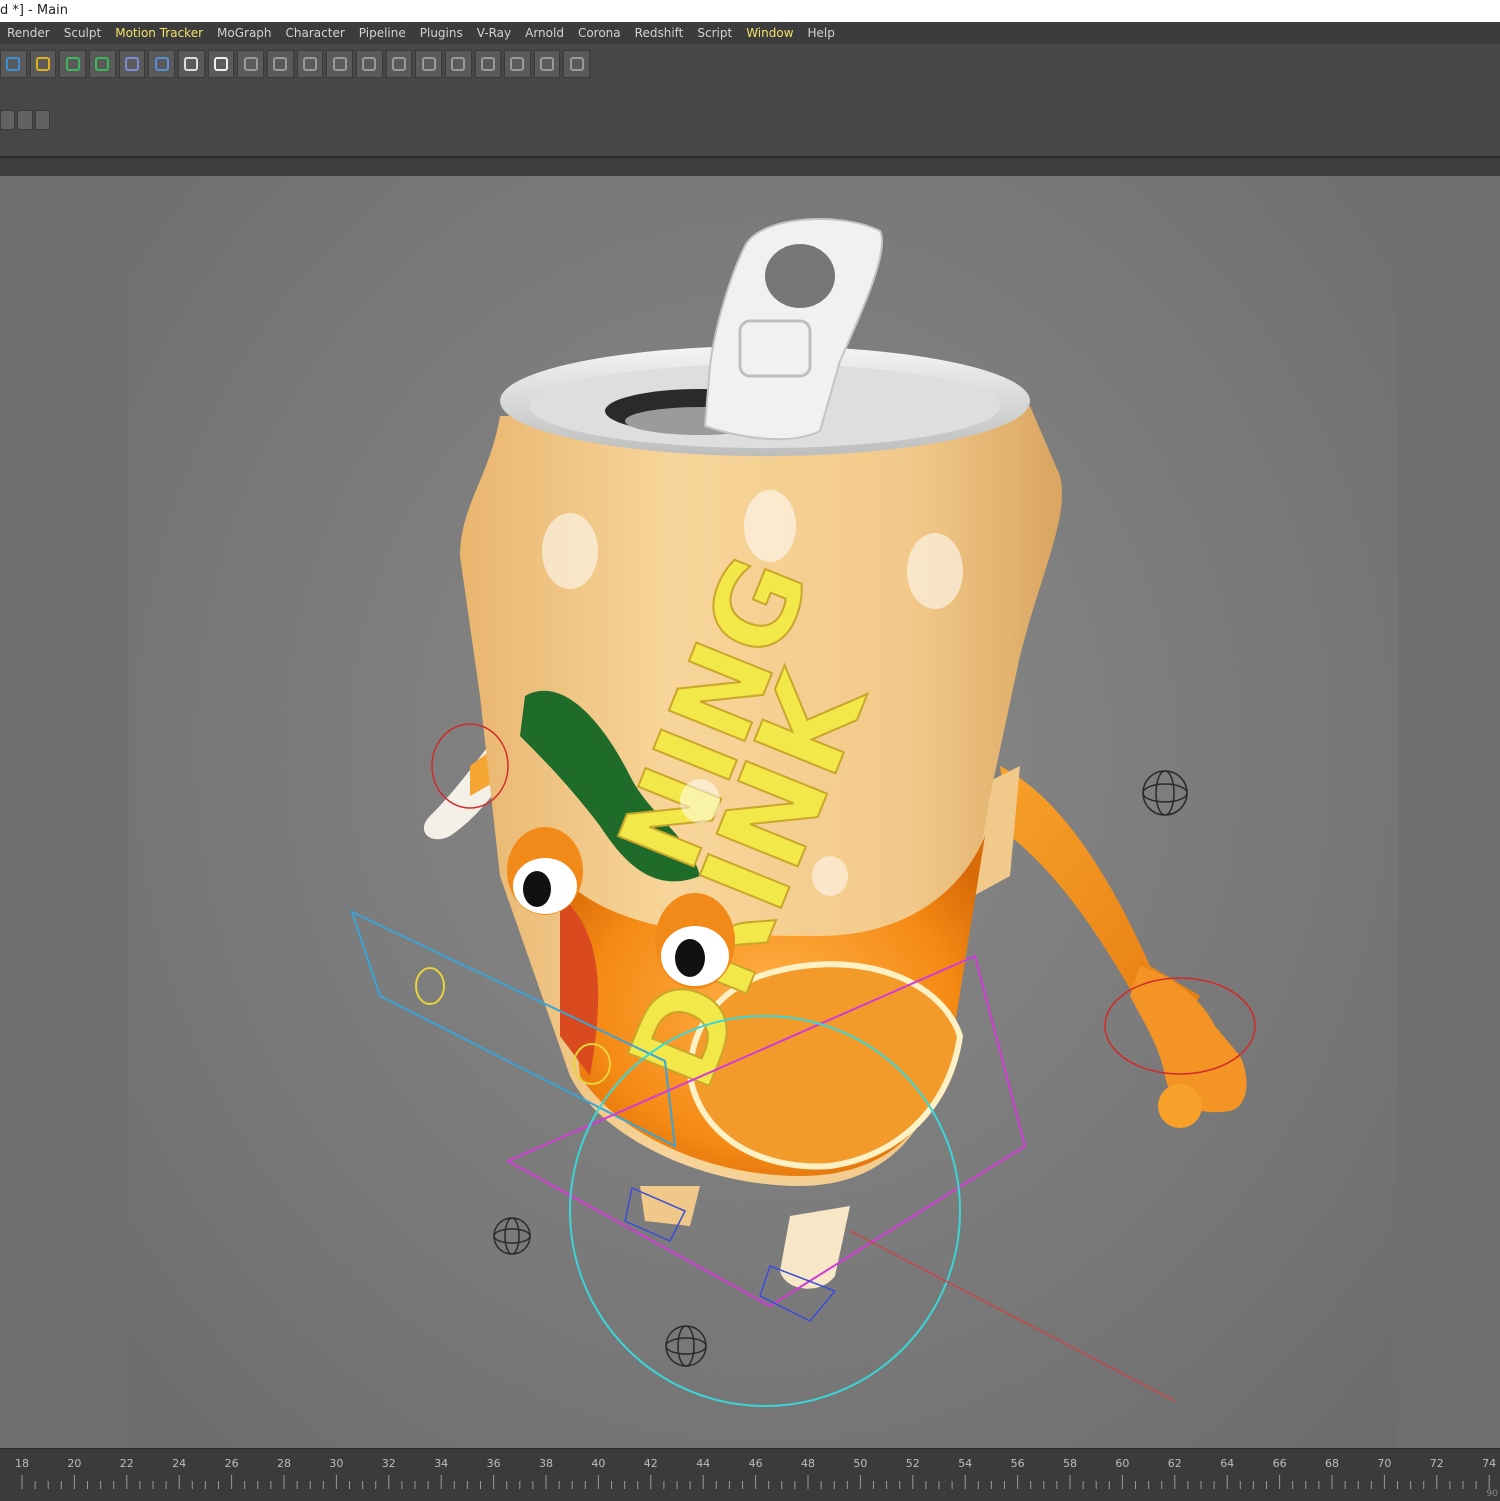  What do you see at coordinates (315, 33) in the screenshot?
I see `menu-character: Character` at bounding box center [315, 33].